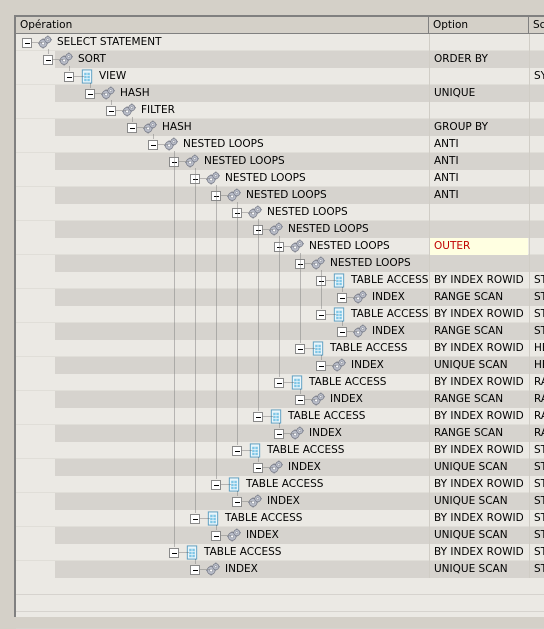 This screenshot has height=629, width=544. Describe the element at coordinates (536, 25) in the screenshot. I see `column-header-object: Sc` at that location.